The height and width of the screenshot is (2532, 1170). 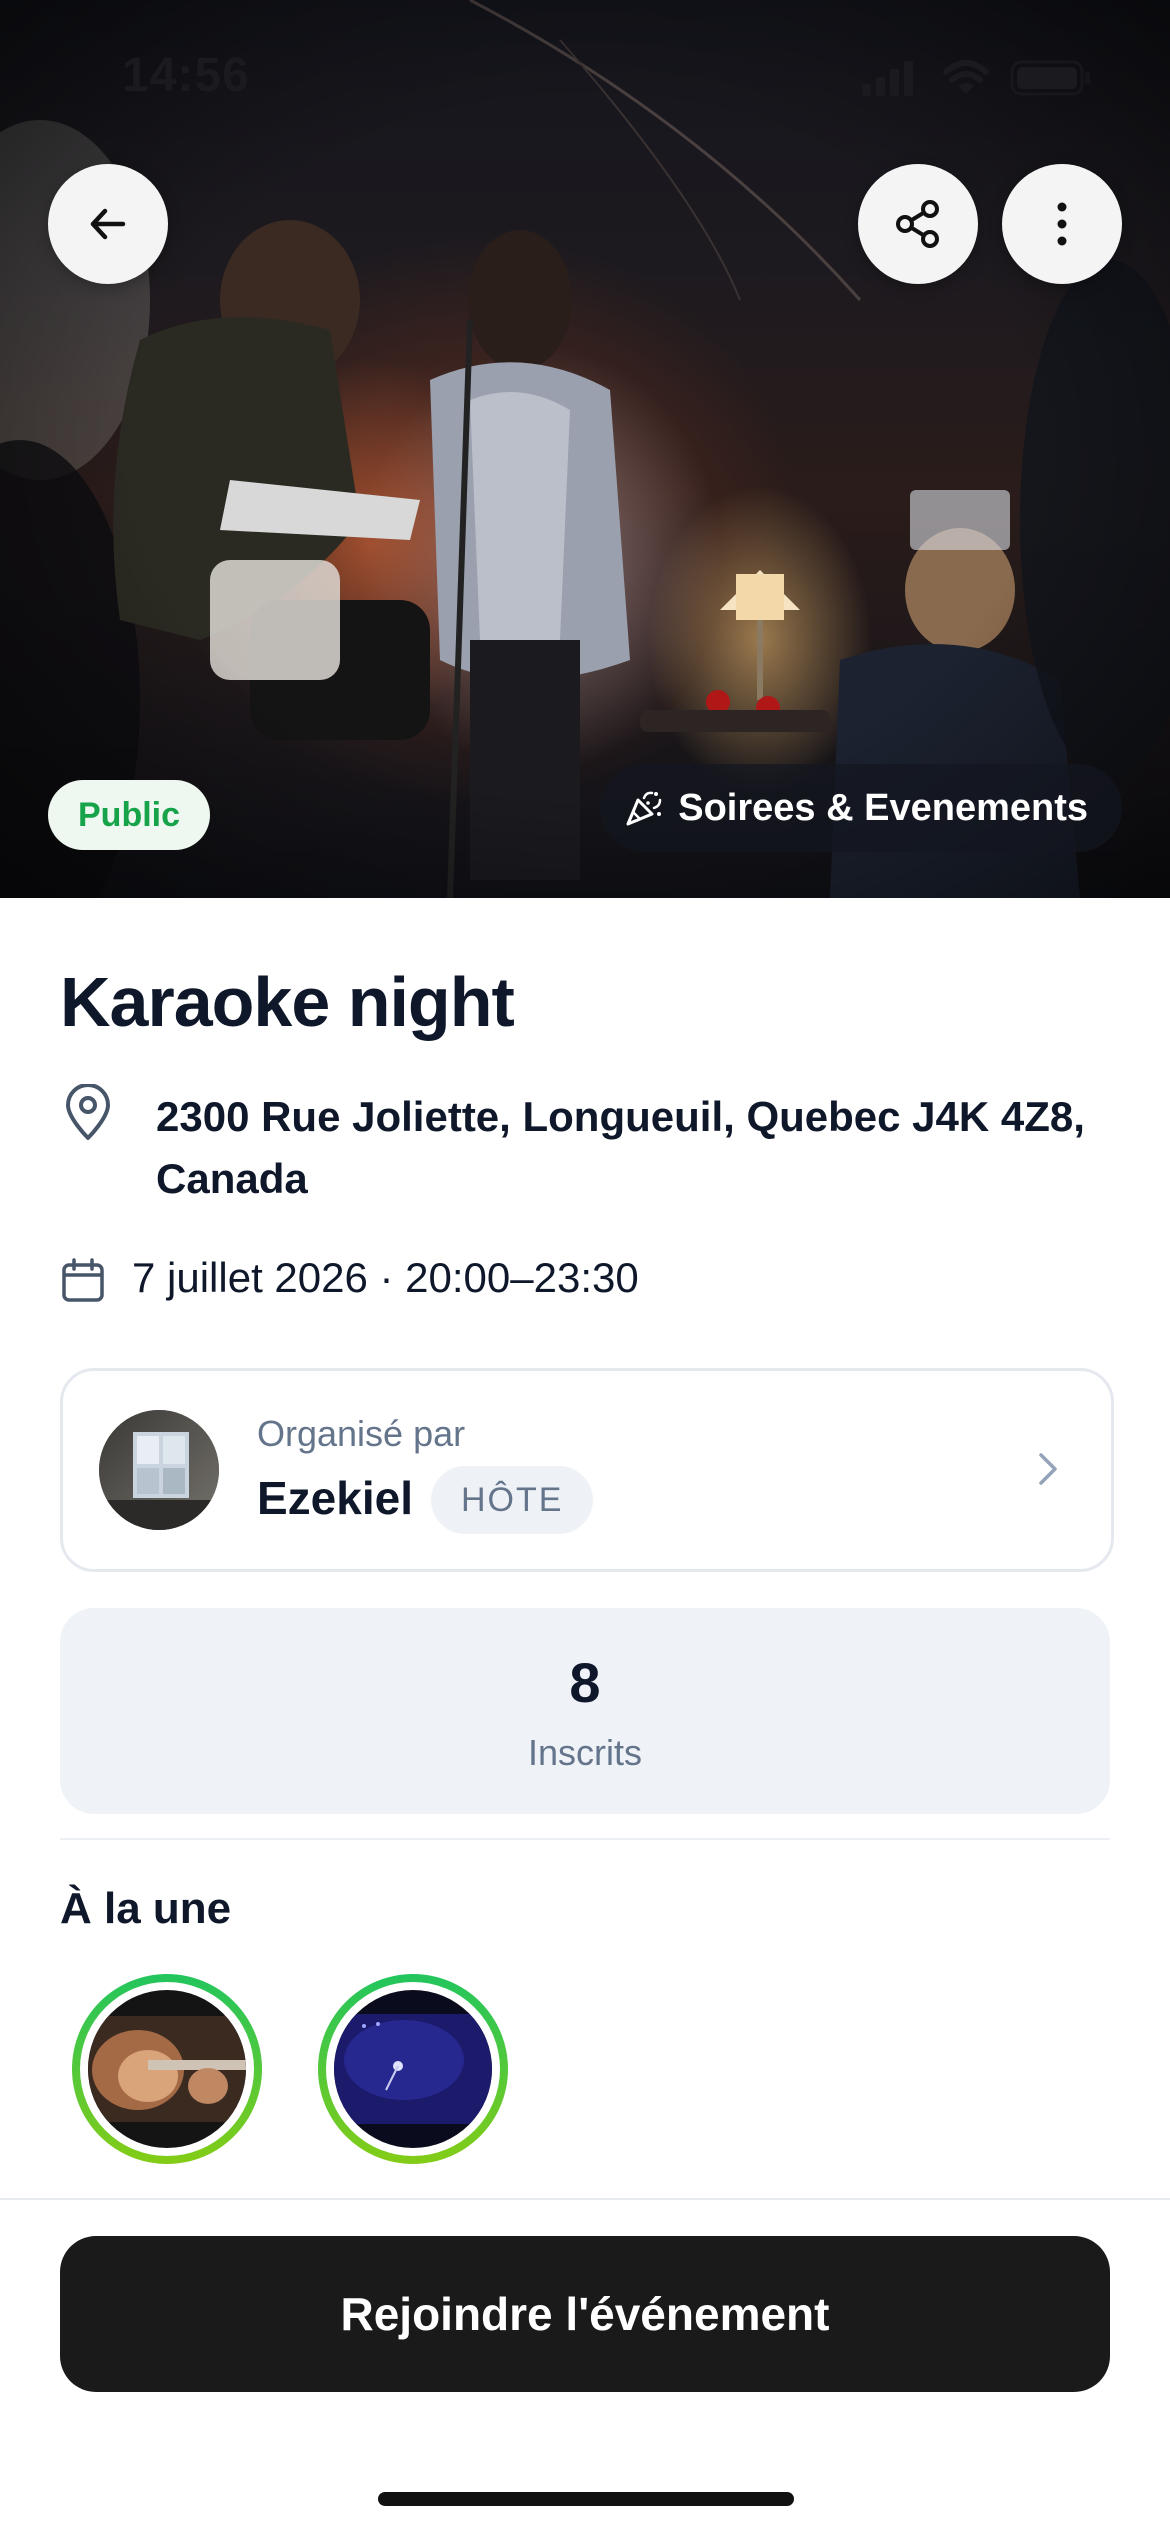 What do you see at coordinates (146, 1908) in the screenshot?
I see `featured-section-title: À la une` at bounding box center [146, 1908].